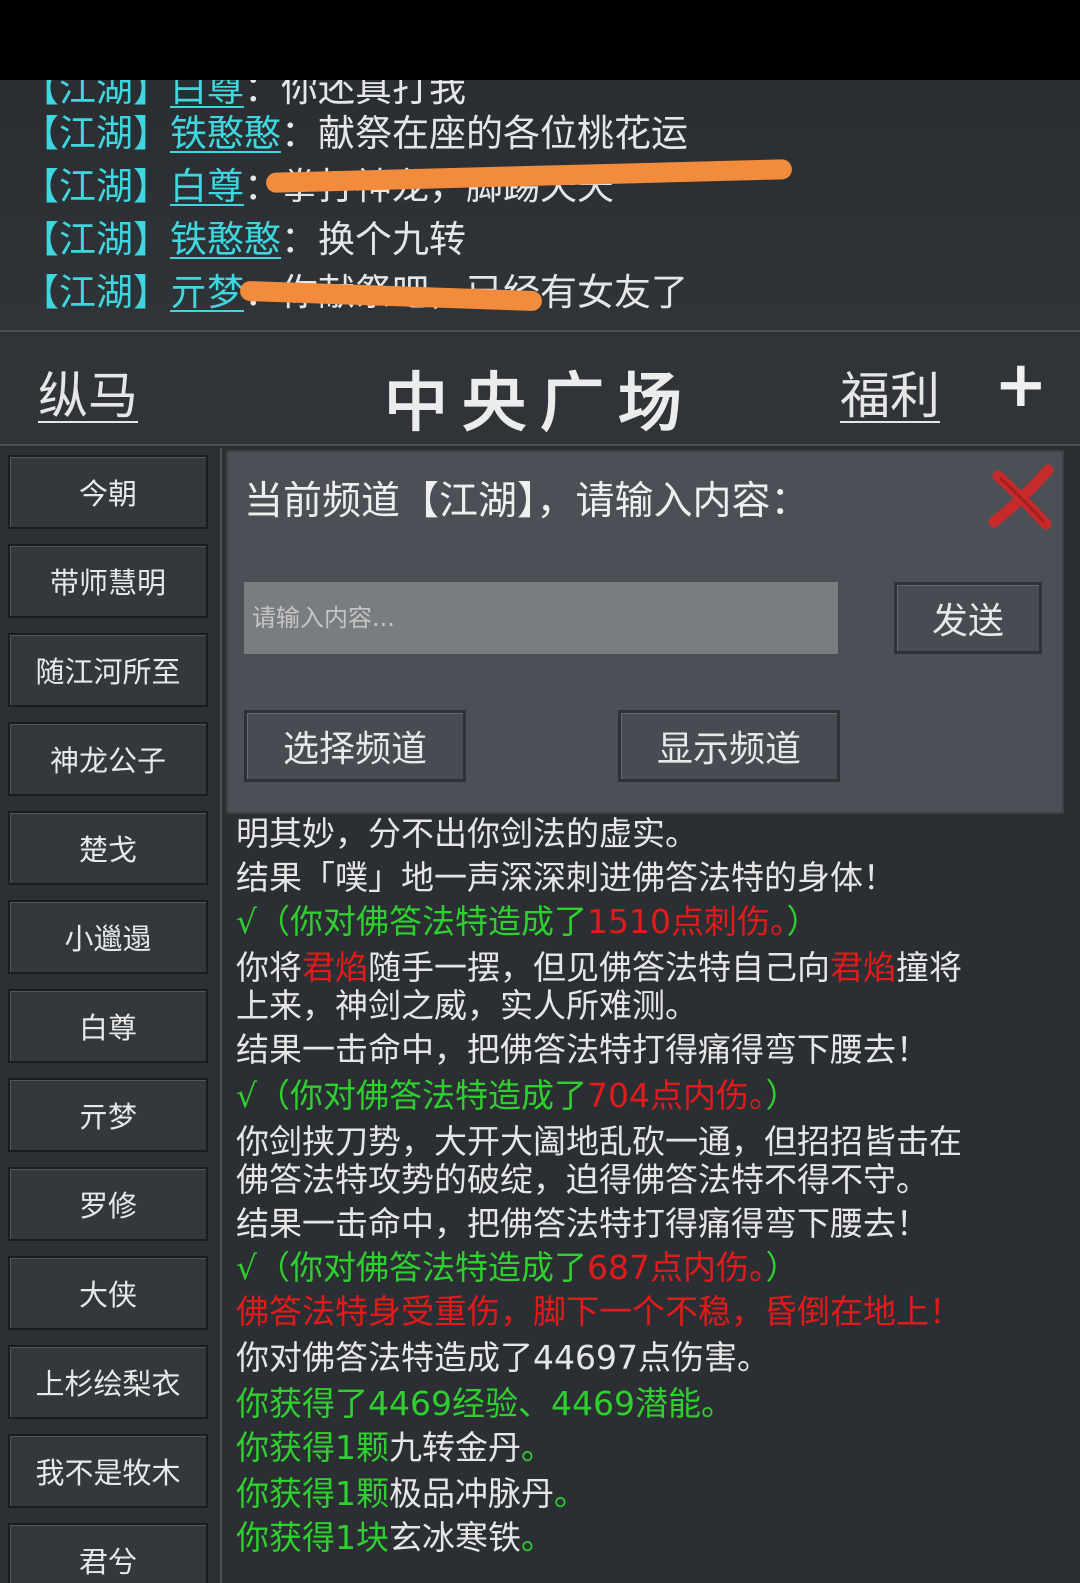 The height and width of the screenshot is (1583, 1080). What do you see at coordinates (355, 746) in the screenshot?
I see `select-channel-button: 选择频道` at bounding box center [355, 746].